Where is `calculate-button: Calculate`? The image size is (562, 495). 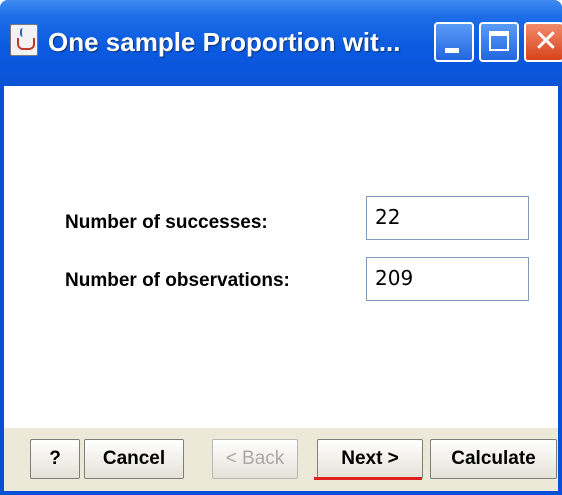
calculate-button: Calculate is located at coordinates (493, 459).